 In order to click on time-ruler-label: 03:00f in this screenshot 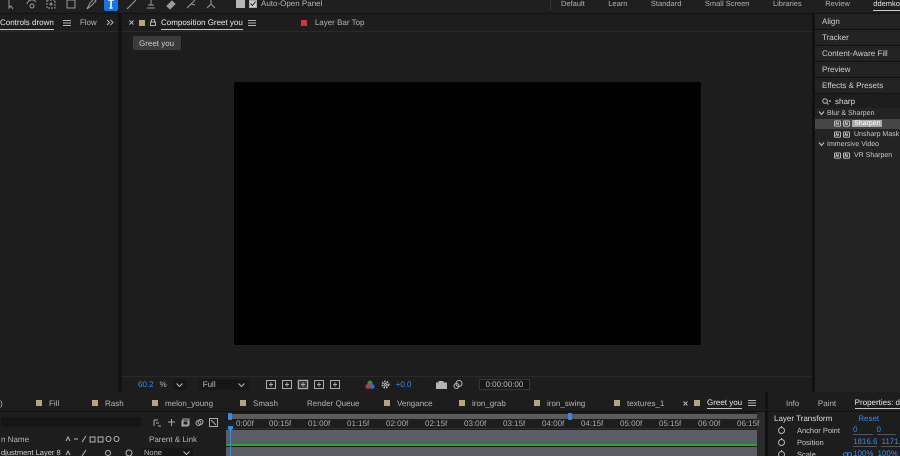, I will do `click(476, 423)`.